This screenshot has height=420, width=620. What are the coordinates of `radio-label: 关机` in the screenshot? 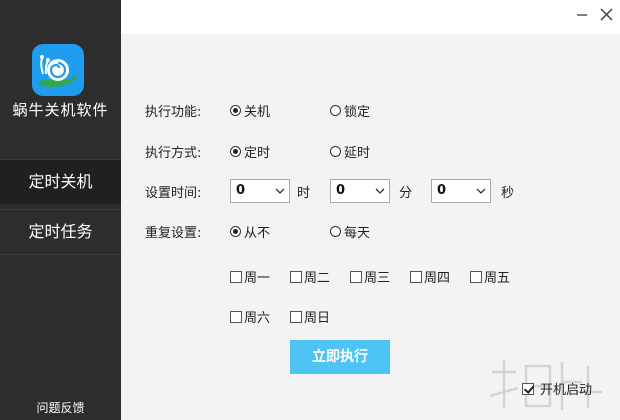 It's located at (257, 112).